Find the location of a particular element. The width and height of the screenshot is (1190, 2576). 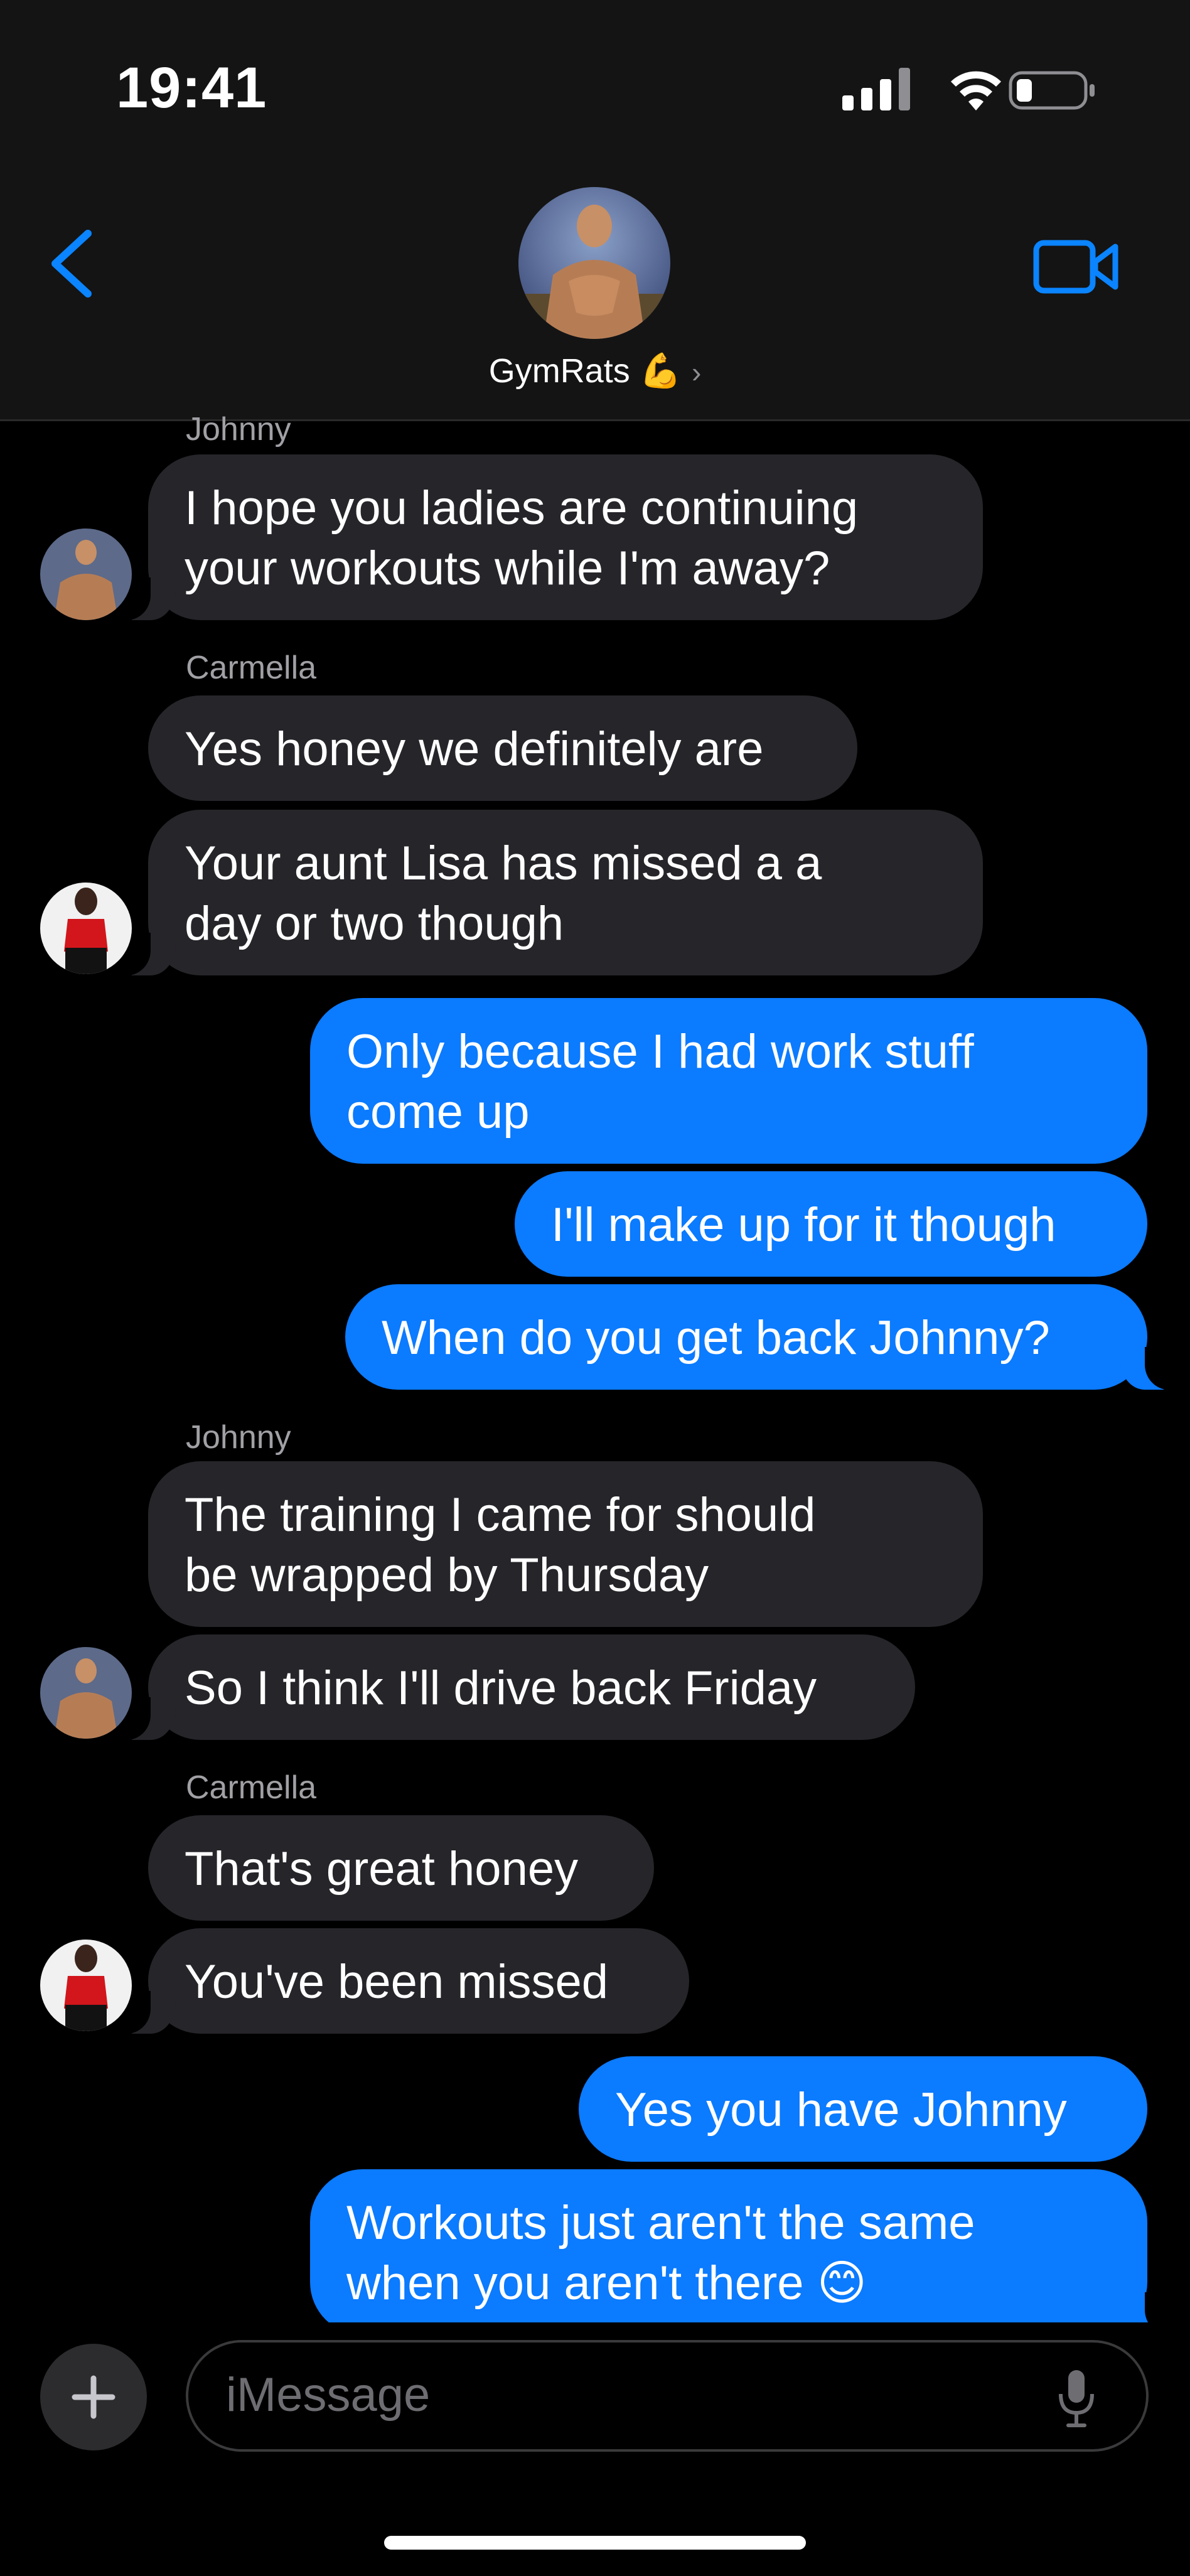

group-title: GymRats 💪 › is located at coordinates (595, 371).